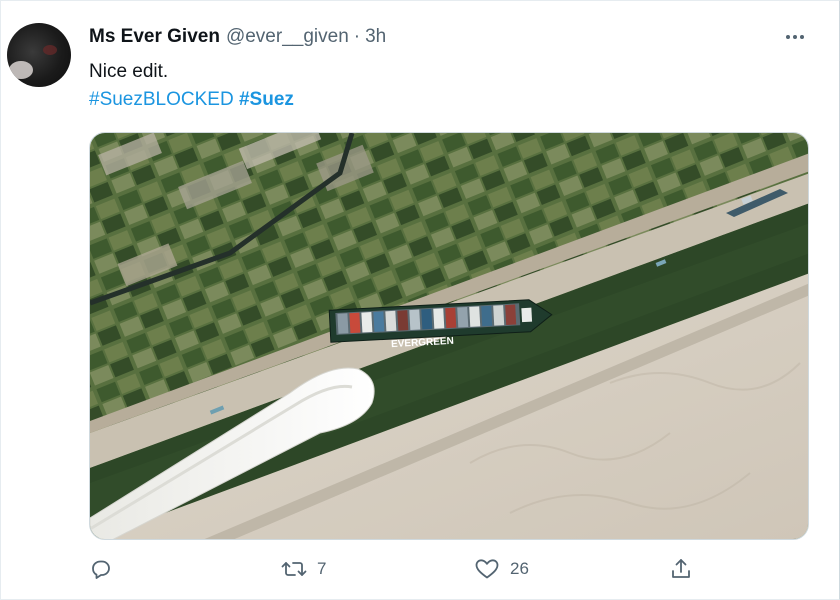 This screenshot has width=840, height=600. What do you see at coordinates (420, 572) in the screenshot?
I see `tweet-action-bar: 7 26` at bounding box center [420, 572].